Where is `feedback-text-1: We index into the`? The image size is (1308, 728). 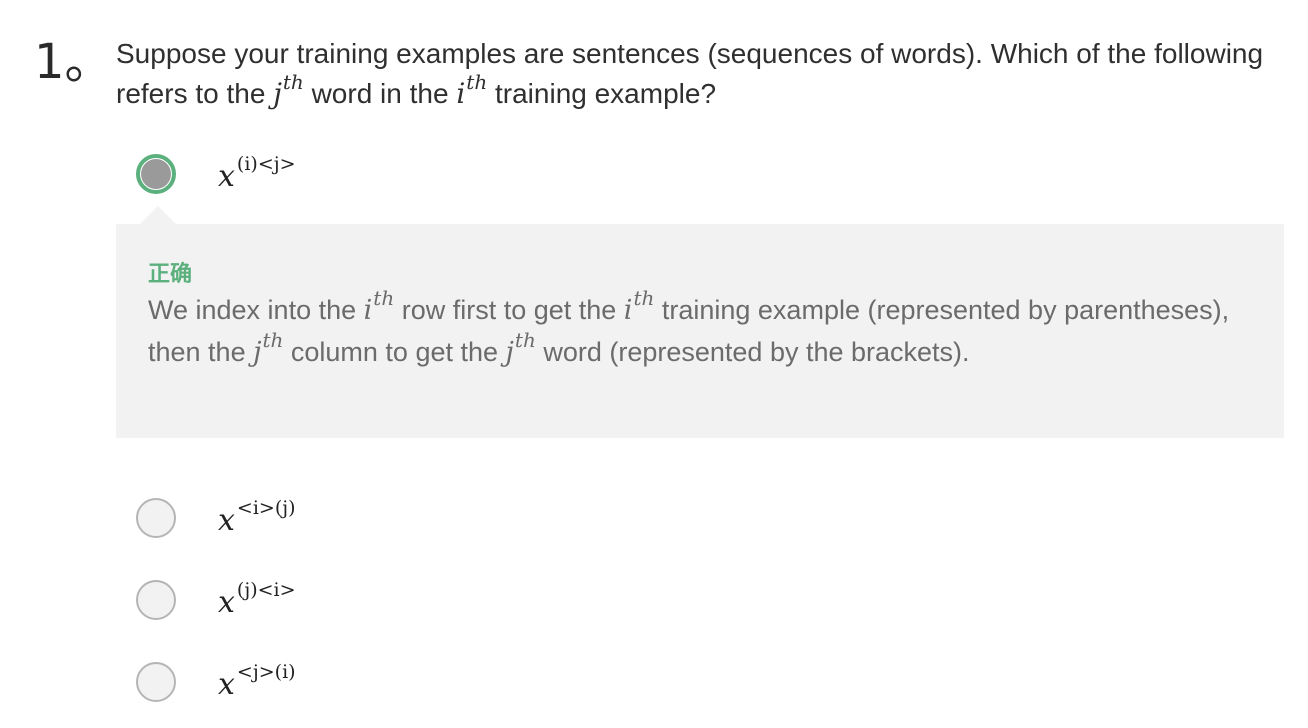
feedback-text-1: We index into the is located at coordinates (256, 310).